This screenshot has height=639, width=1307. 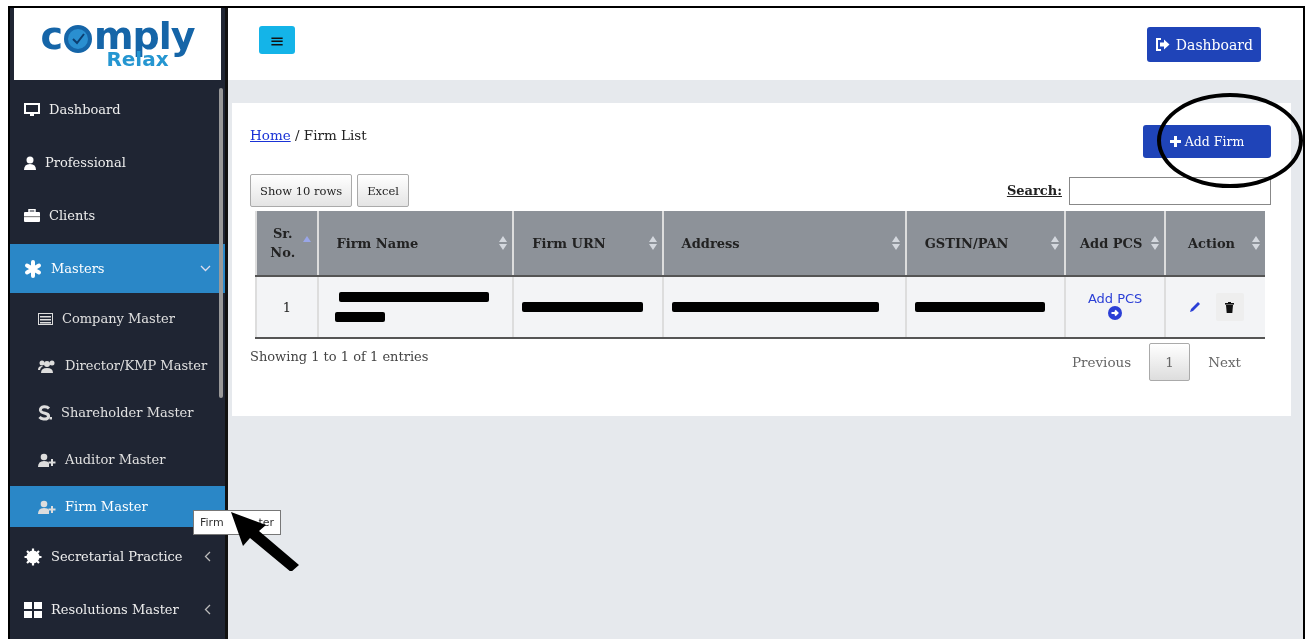 I want to click on check-circle-icon, so click(x=77, y=39).